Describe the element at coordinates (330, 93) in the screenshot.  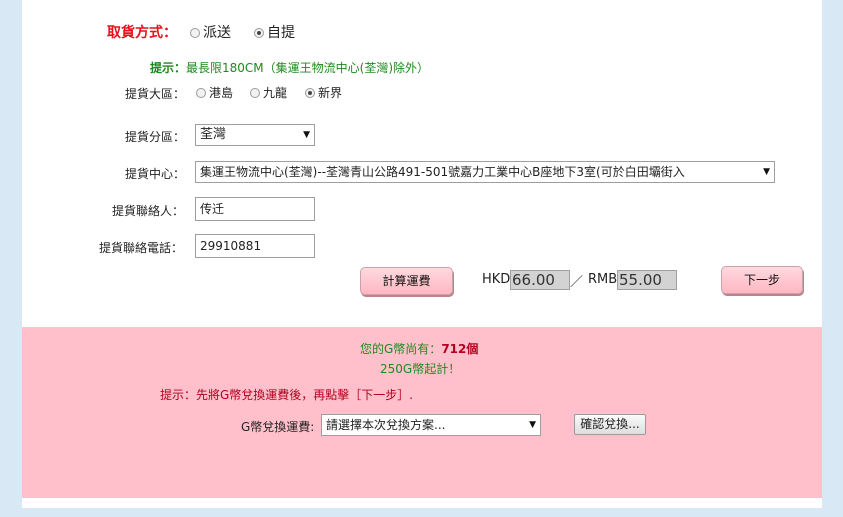
I see `radio-new-territories-label: 新界` at that location.